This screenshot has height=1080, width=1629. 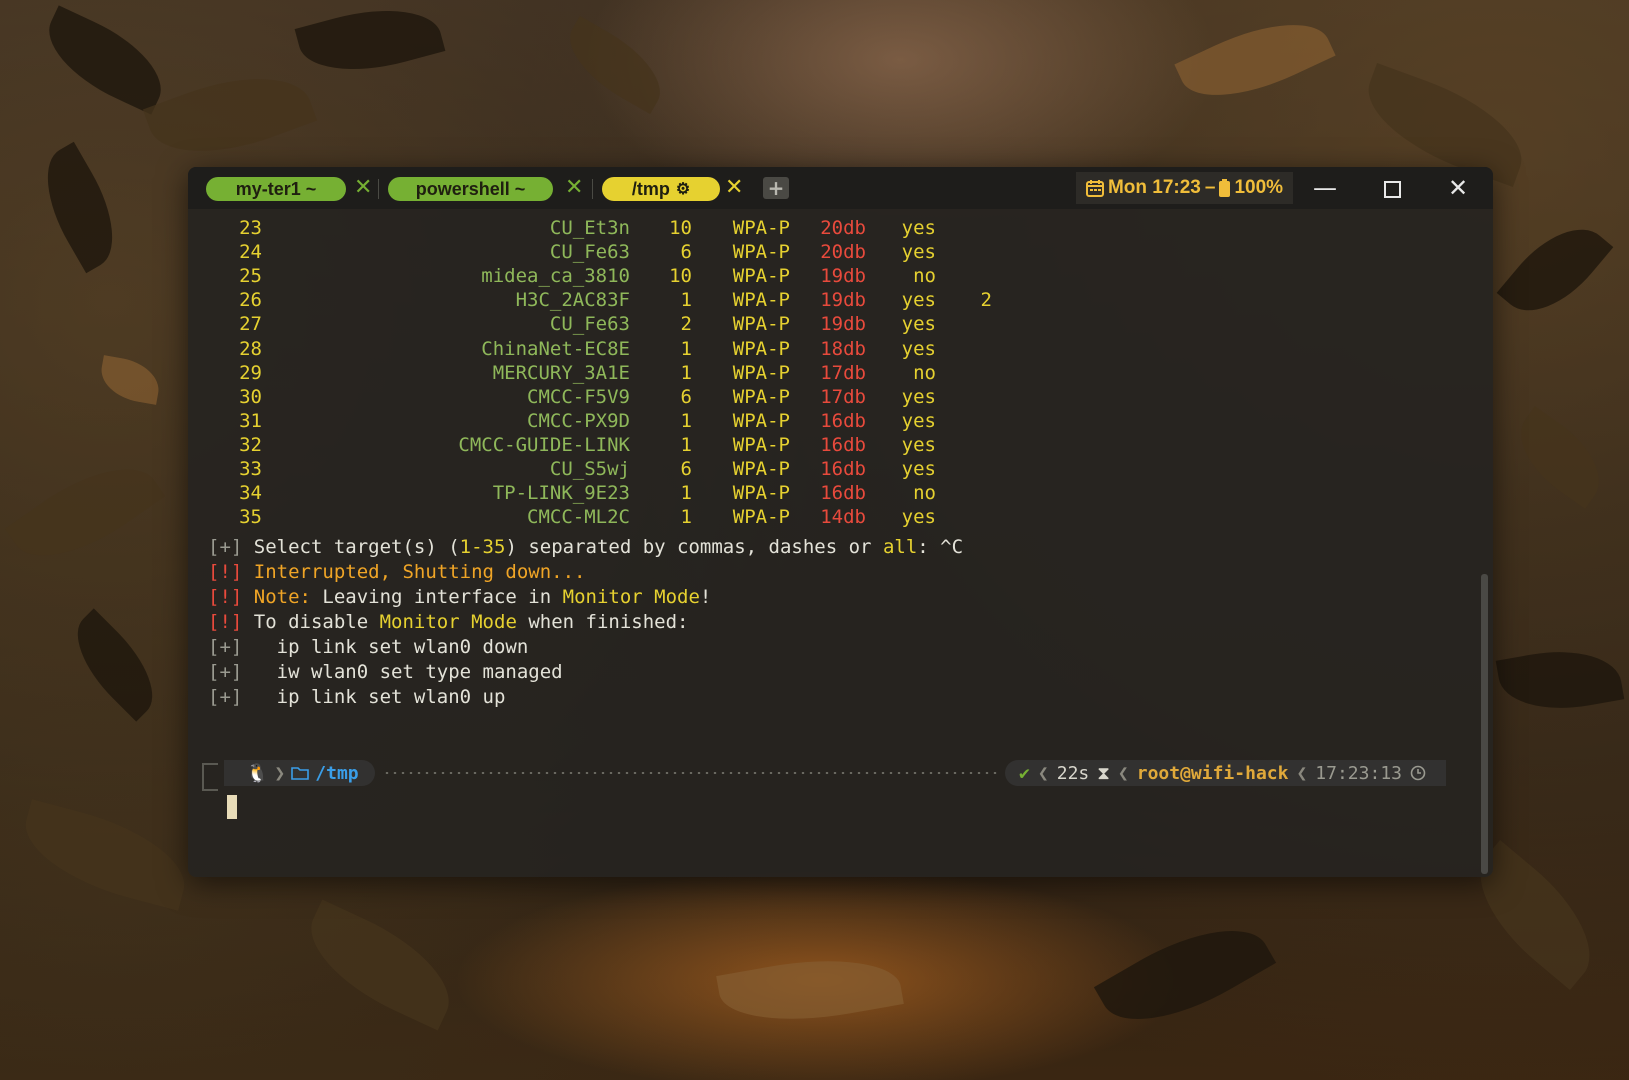 What do you see at coordinates (276, 189) in the screenshot?
I see `tab-my-ter1: my-ter1 ~` at bounding box center [276, 189].